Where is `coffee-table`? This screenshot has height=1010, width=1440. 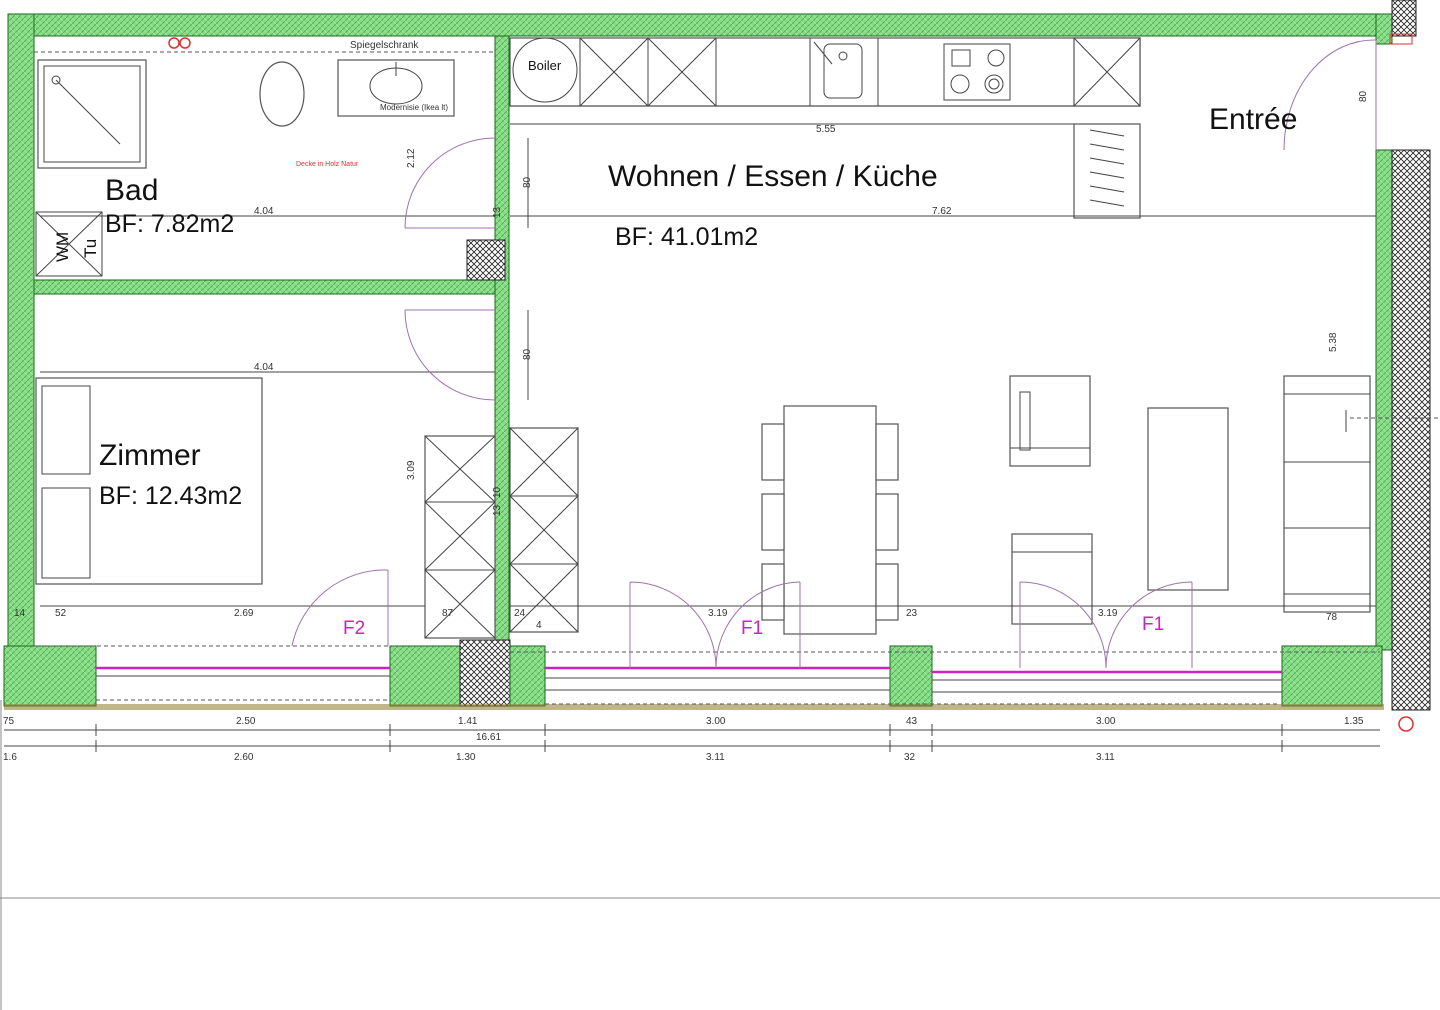
coffee-table is located at coordinates (1188, 499).